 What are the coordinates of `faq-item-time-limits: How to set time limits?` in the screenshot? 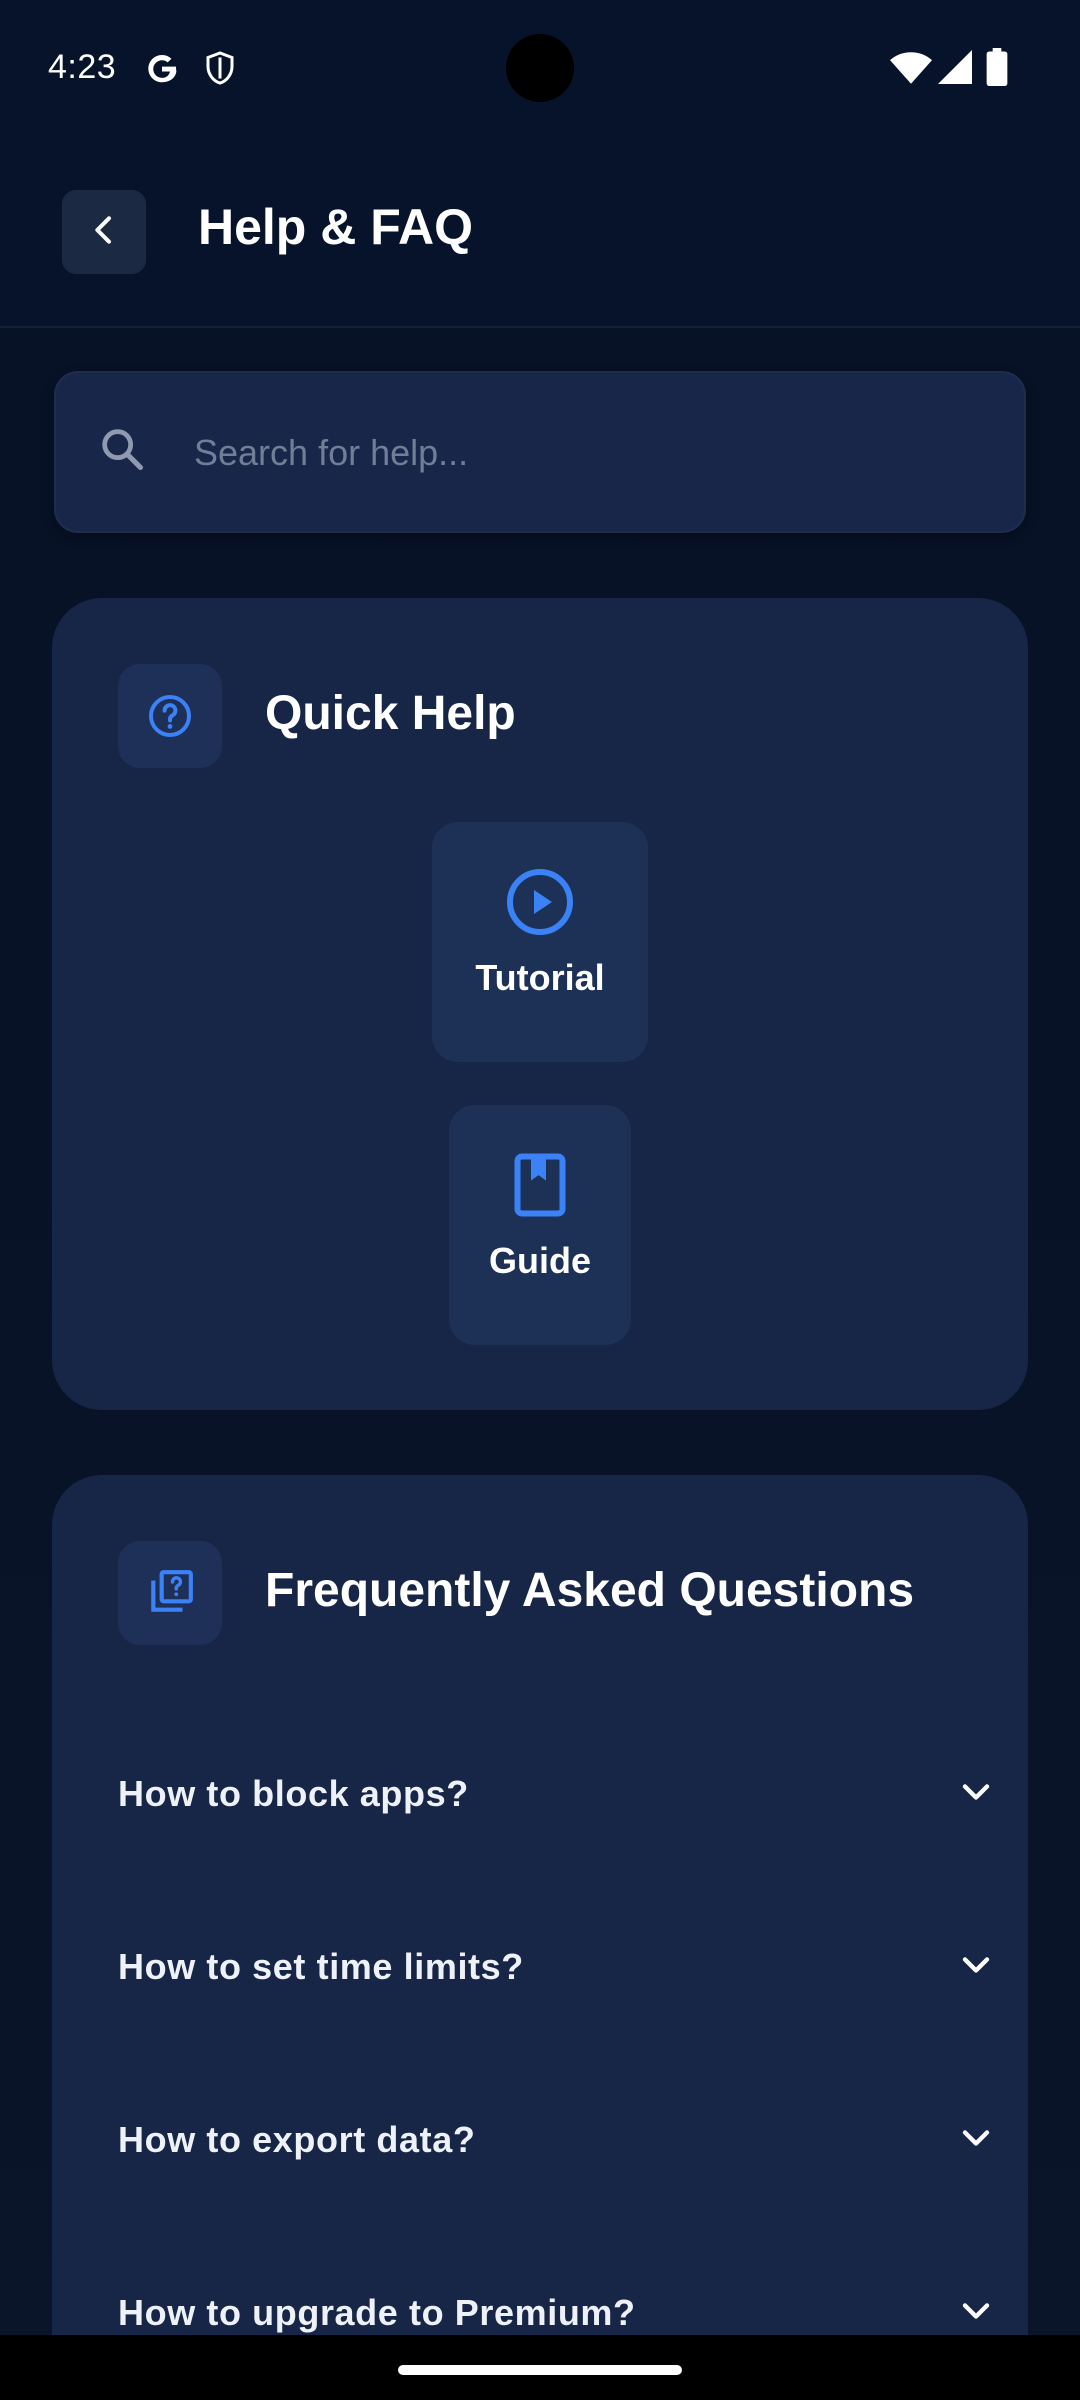 It's located at (558, 1967).